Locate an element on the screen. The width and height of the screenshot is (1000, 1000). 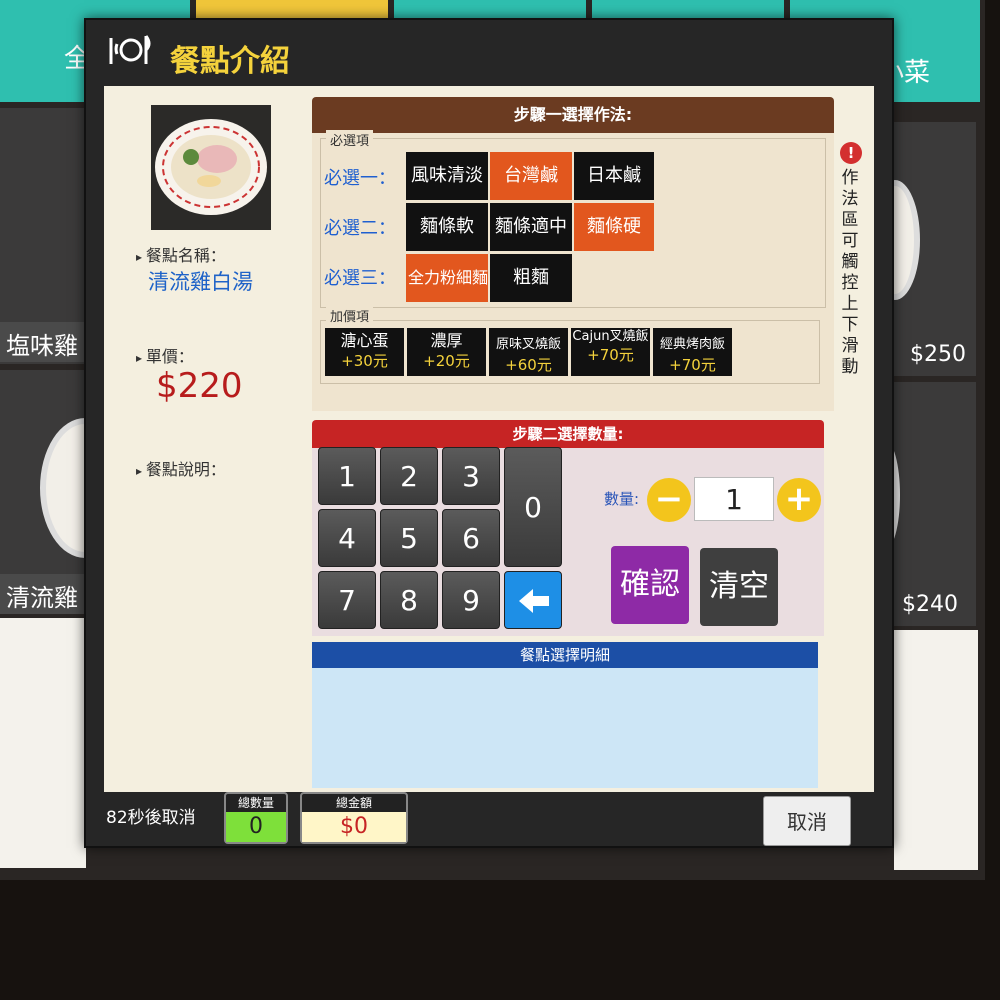
required-1-label: 必選一： is located at coordinates (360, 178).